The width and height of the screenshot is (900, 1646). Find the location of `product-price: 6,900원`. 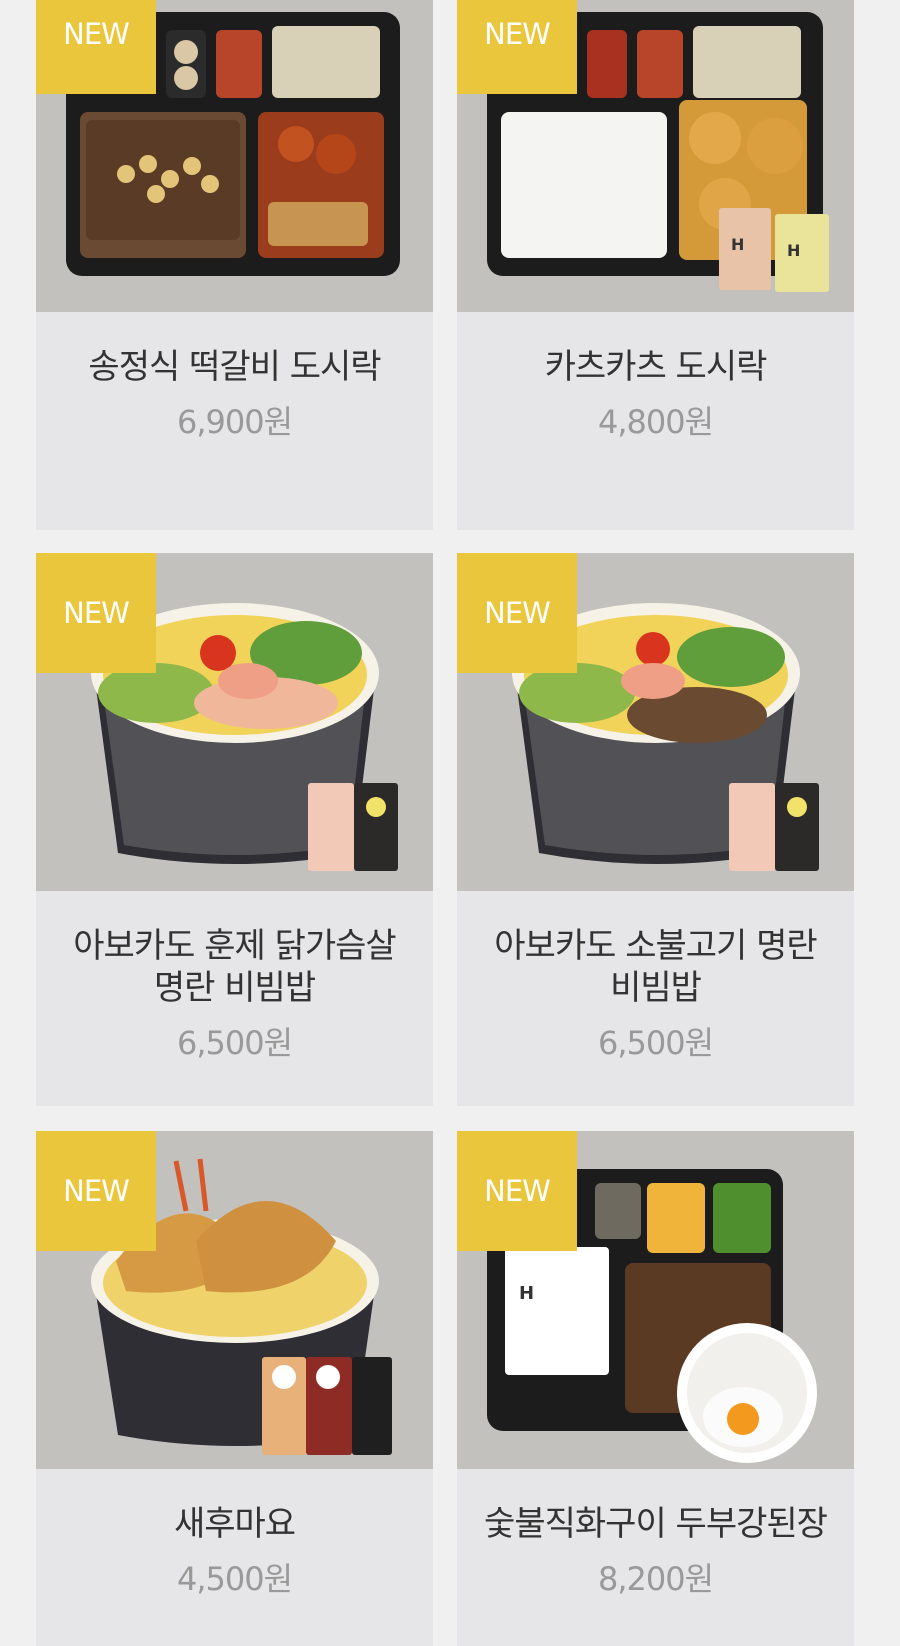

product-price: 6,900원 is located at coordinates (234, 422).